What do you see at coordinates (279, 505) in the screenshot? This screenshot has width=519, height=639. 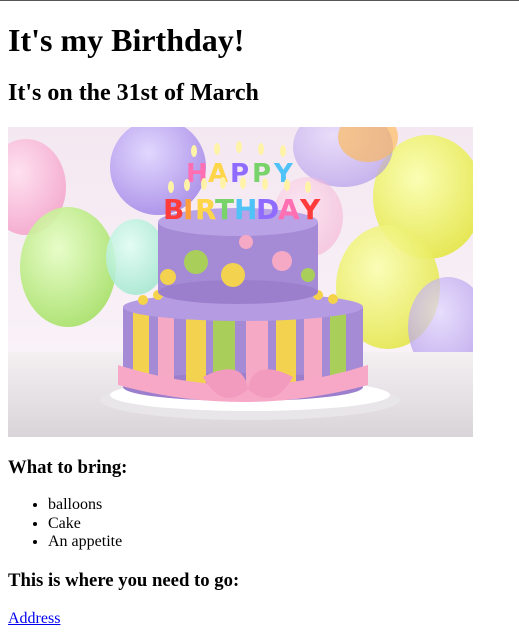 I see `list-item: balloons` at bounding box center [279, 505].